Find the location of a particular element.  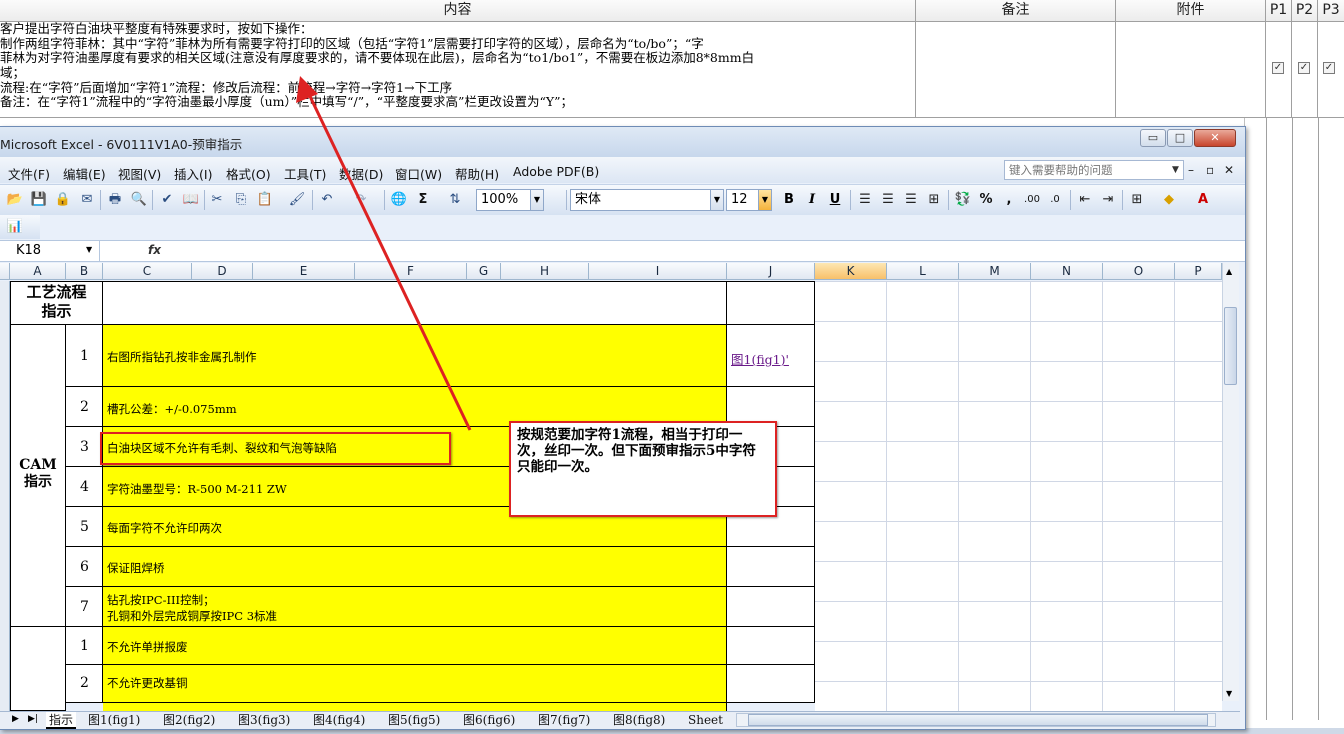

annotation-arrow is located at coordinates (384, 253).